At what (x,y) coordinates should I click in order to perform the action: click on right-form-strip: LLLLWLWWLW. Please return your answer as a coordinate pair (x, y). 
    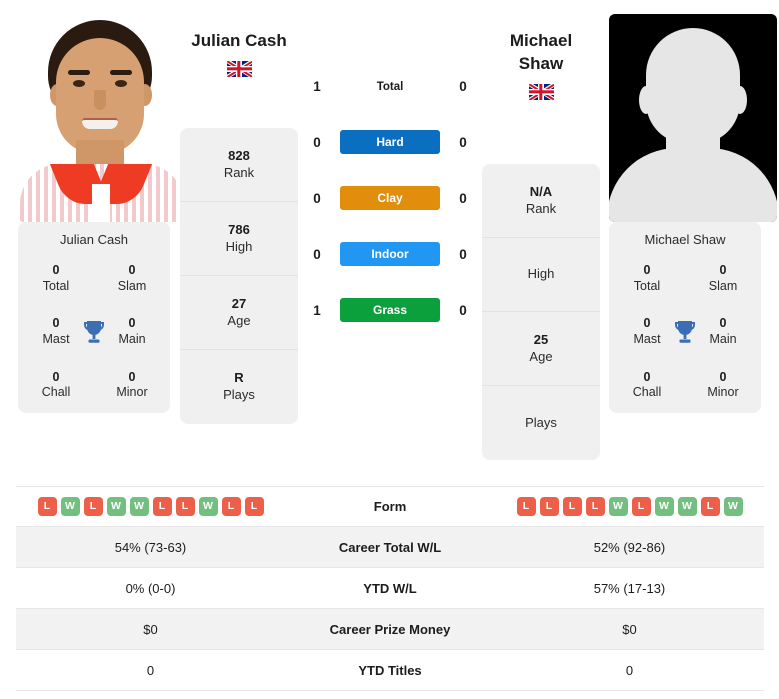
    Looking at the image, I should click on (629, 506).